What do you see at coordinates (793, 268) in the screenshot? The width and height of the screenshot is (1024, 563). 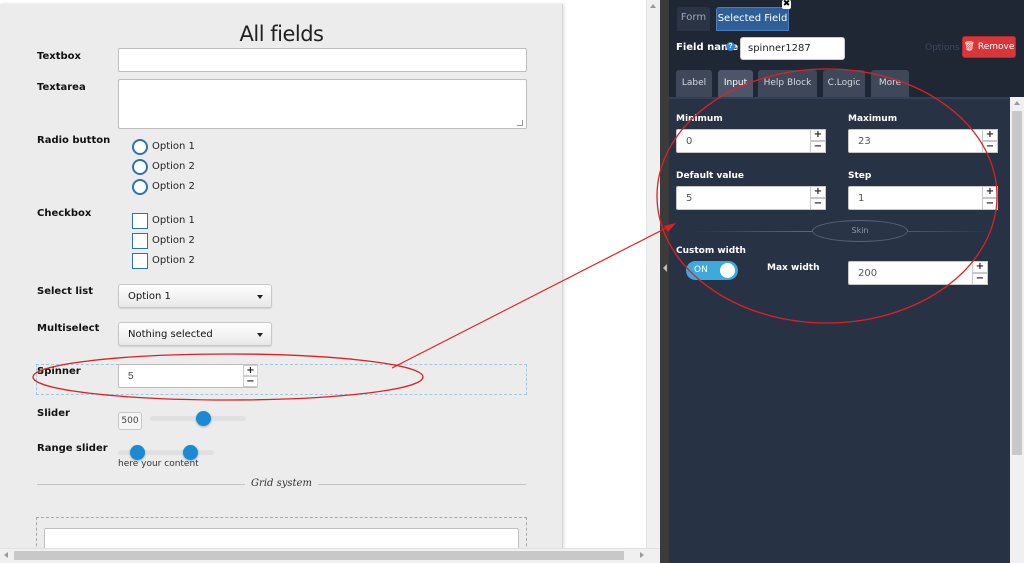 I see `max-width-label: Max width` at bounding box center [793, 268].